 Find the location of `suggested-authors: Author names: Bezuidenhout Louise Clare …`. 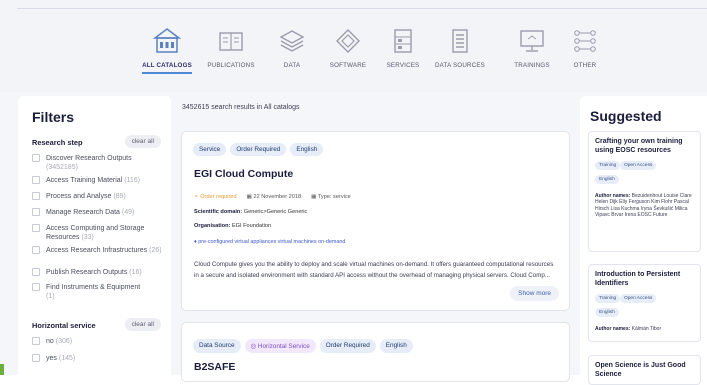

suggested-authors: Author names: Bezuidenhout Louise Clare … is located at coordinates (647, 206).